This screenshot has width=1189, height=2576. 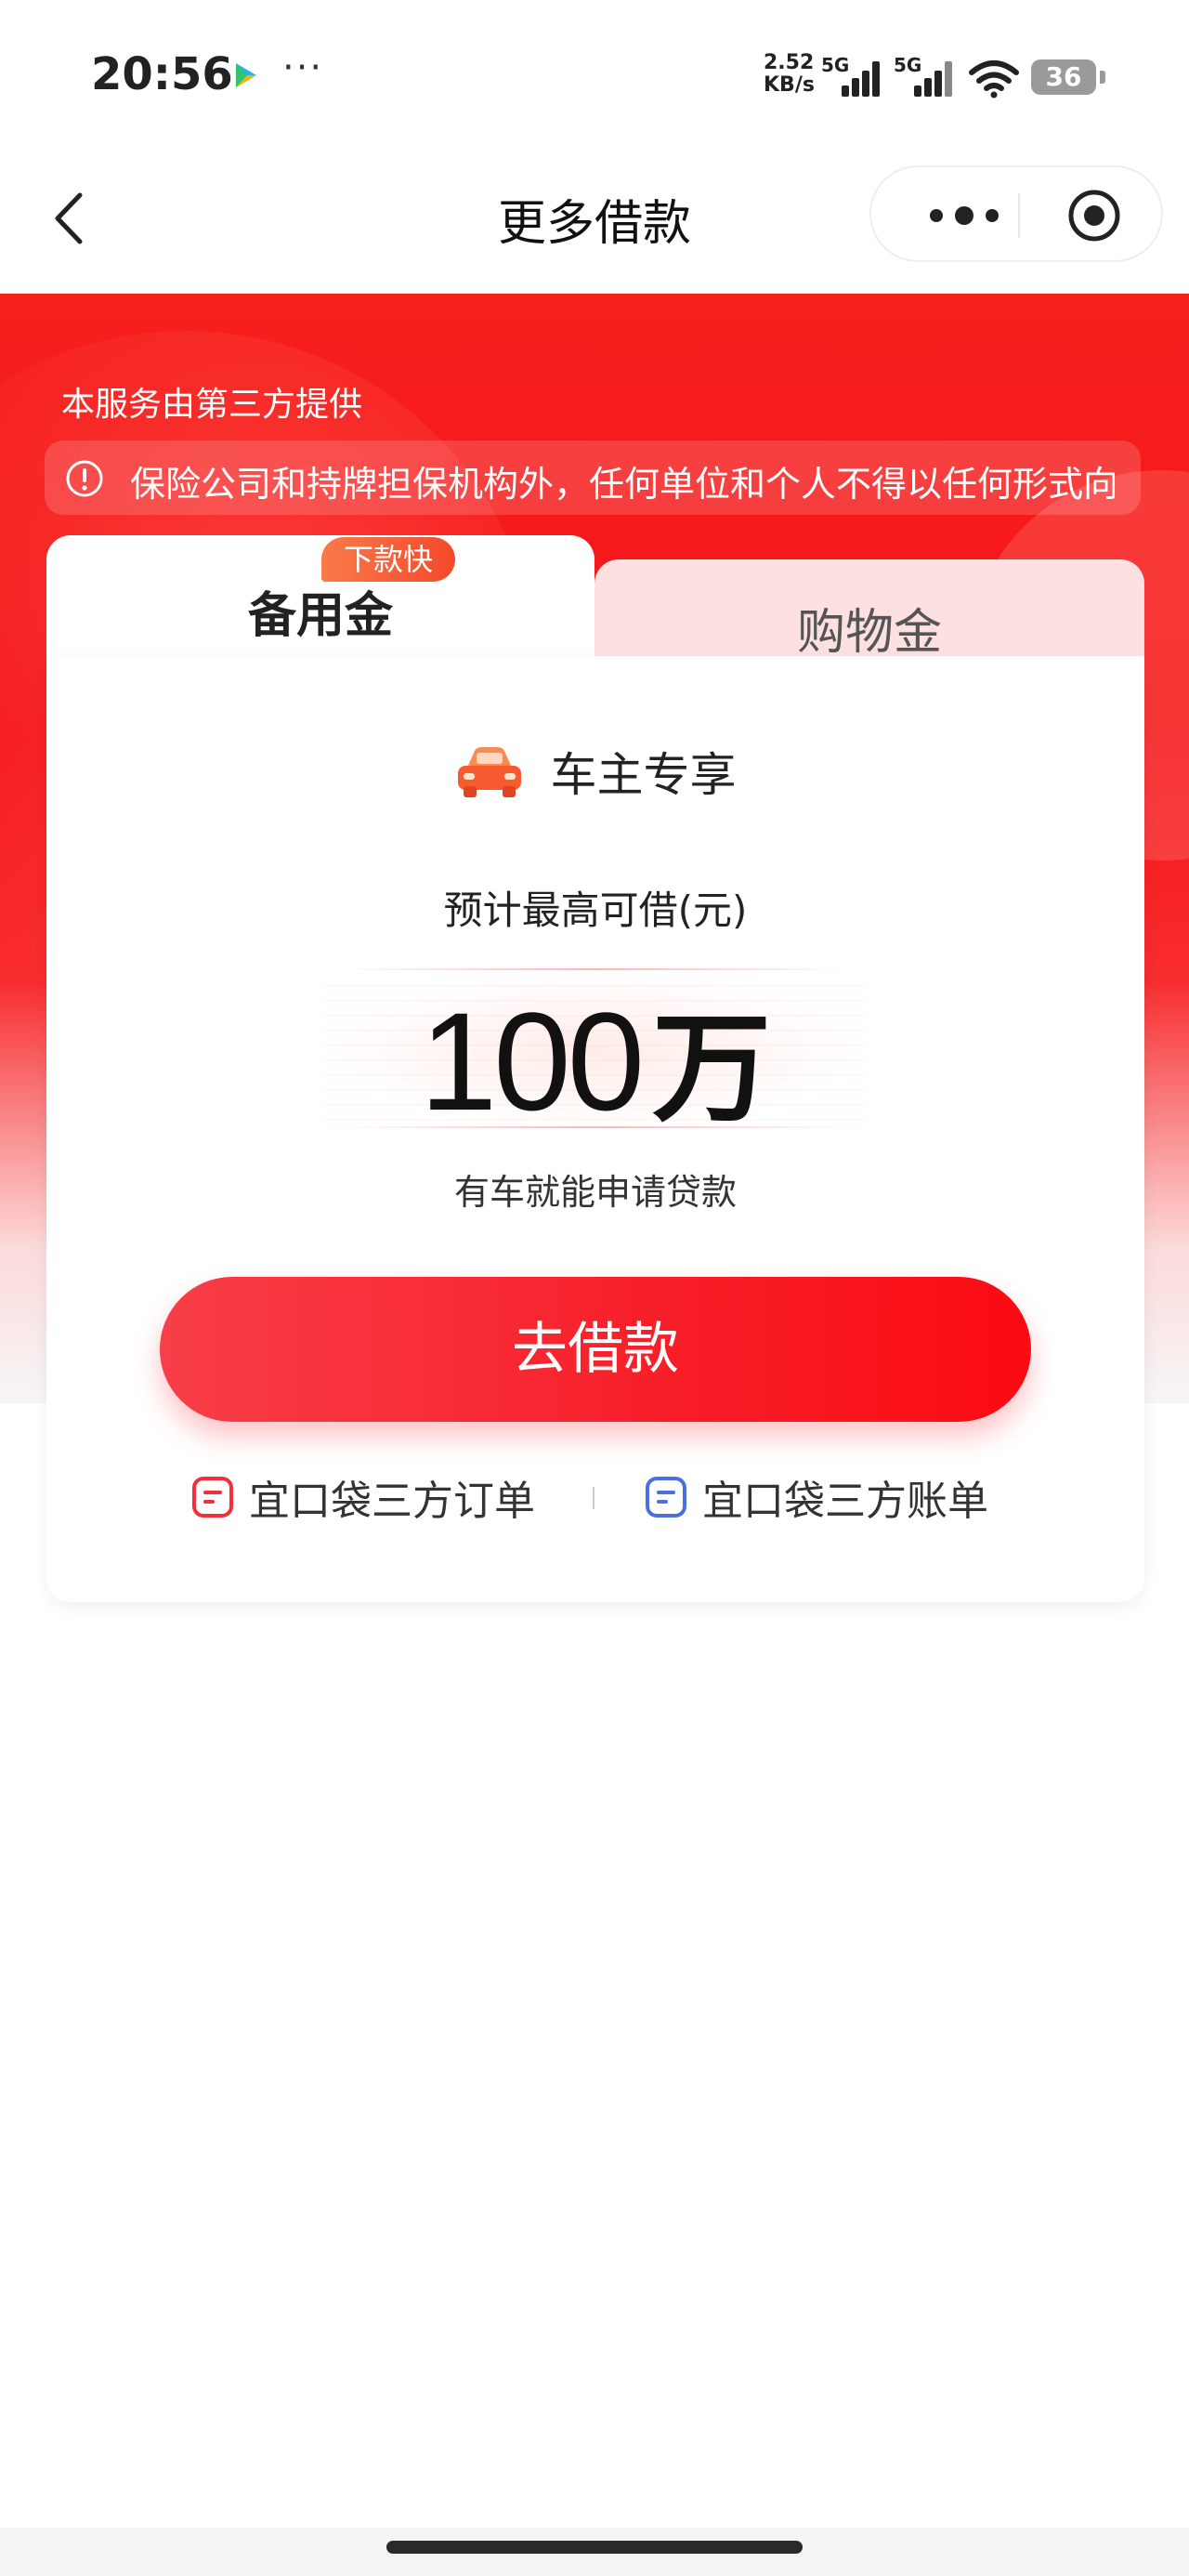 I want to click on amount-unit: 万, so click(x=712, y=1069).